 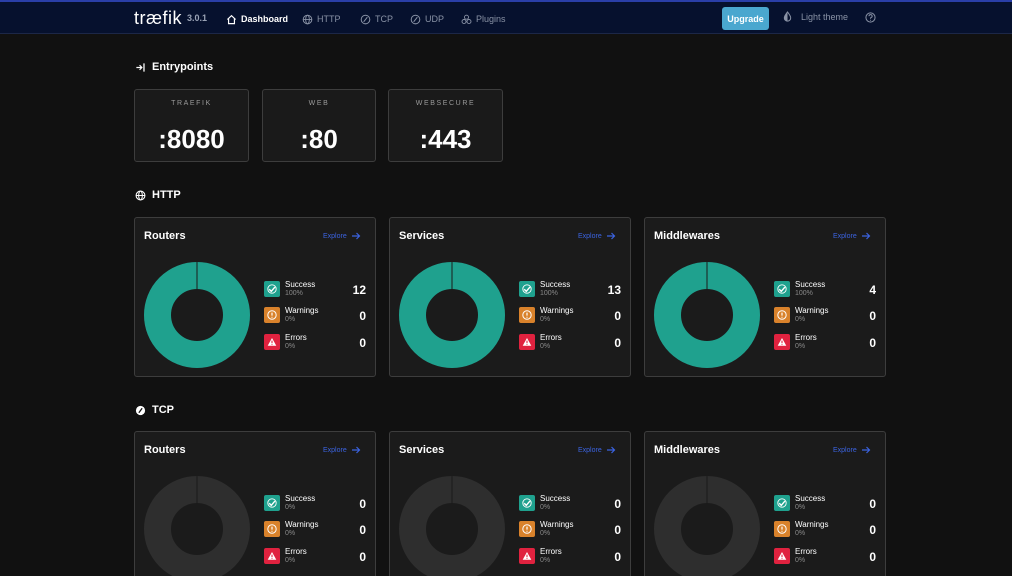 I want to click on nav-http: HTTP, so click(x=321, y=19).